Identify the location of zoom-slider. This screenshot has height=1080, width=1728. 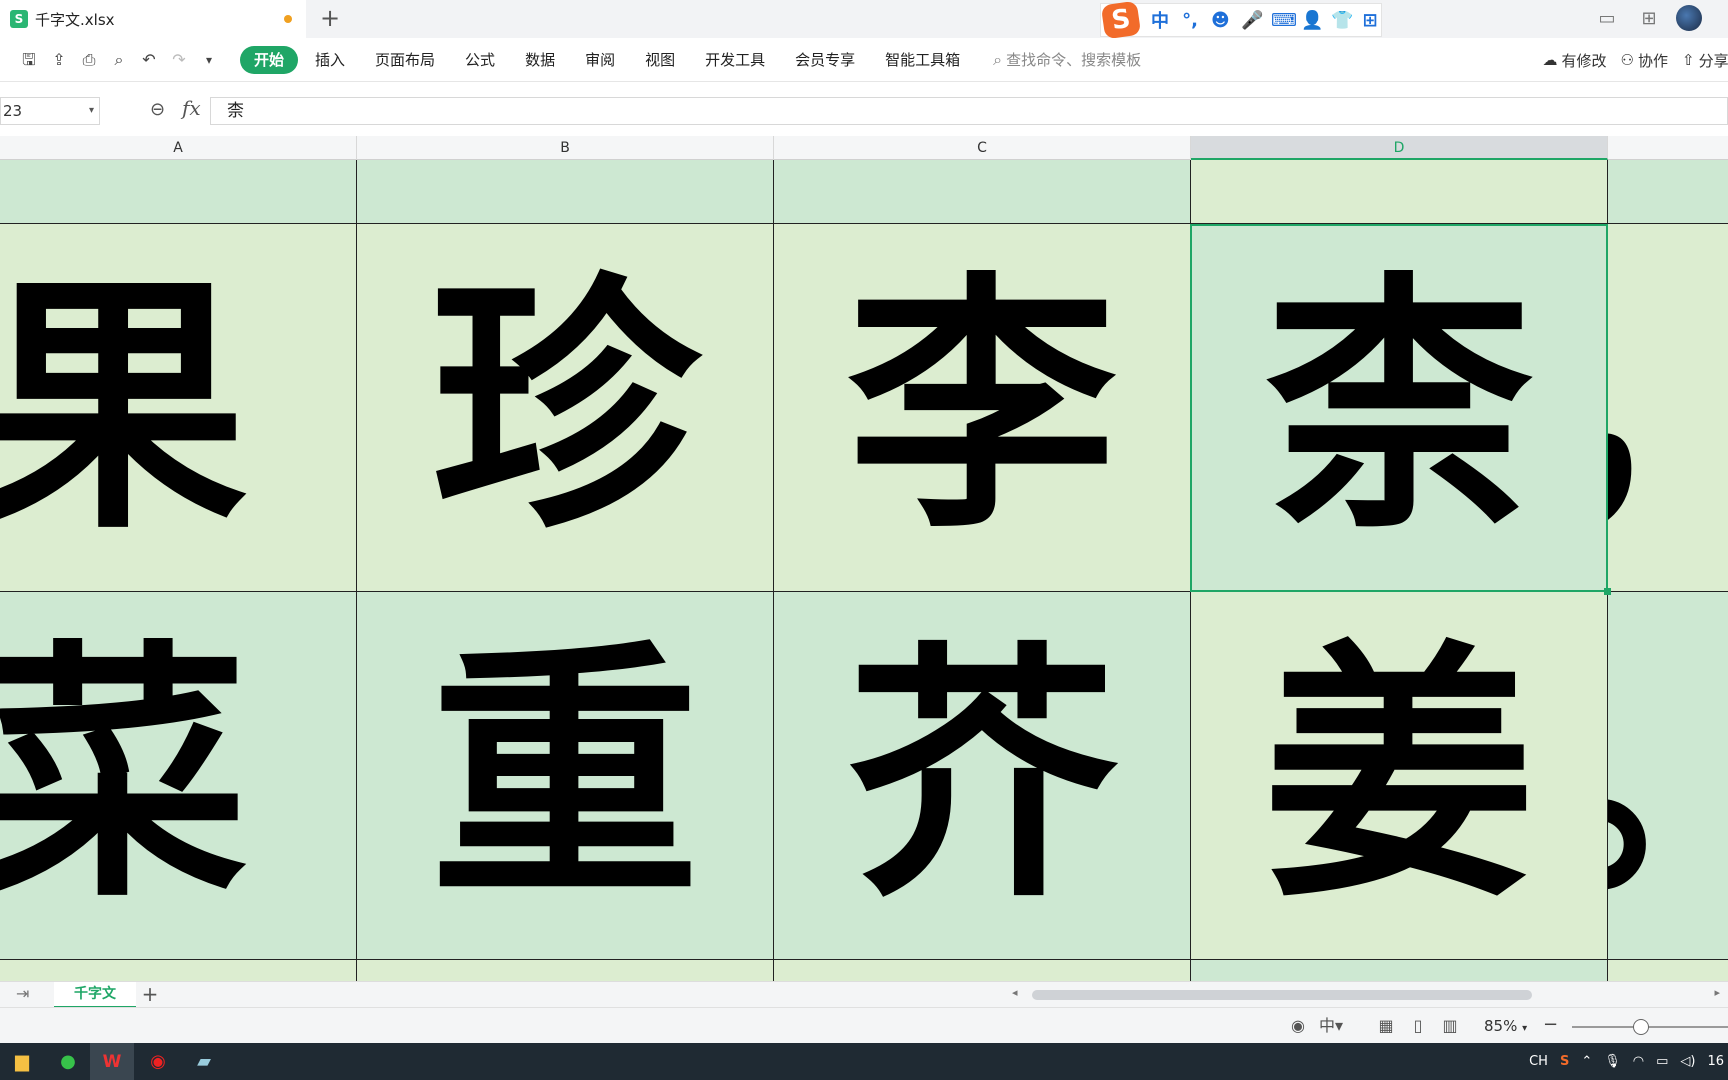
(1650, 1027).